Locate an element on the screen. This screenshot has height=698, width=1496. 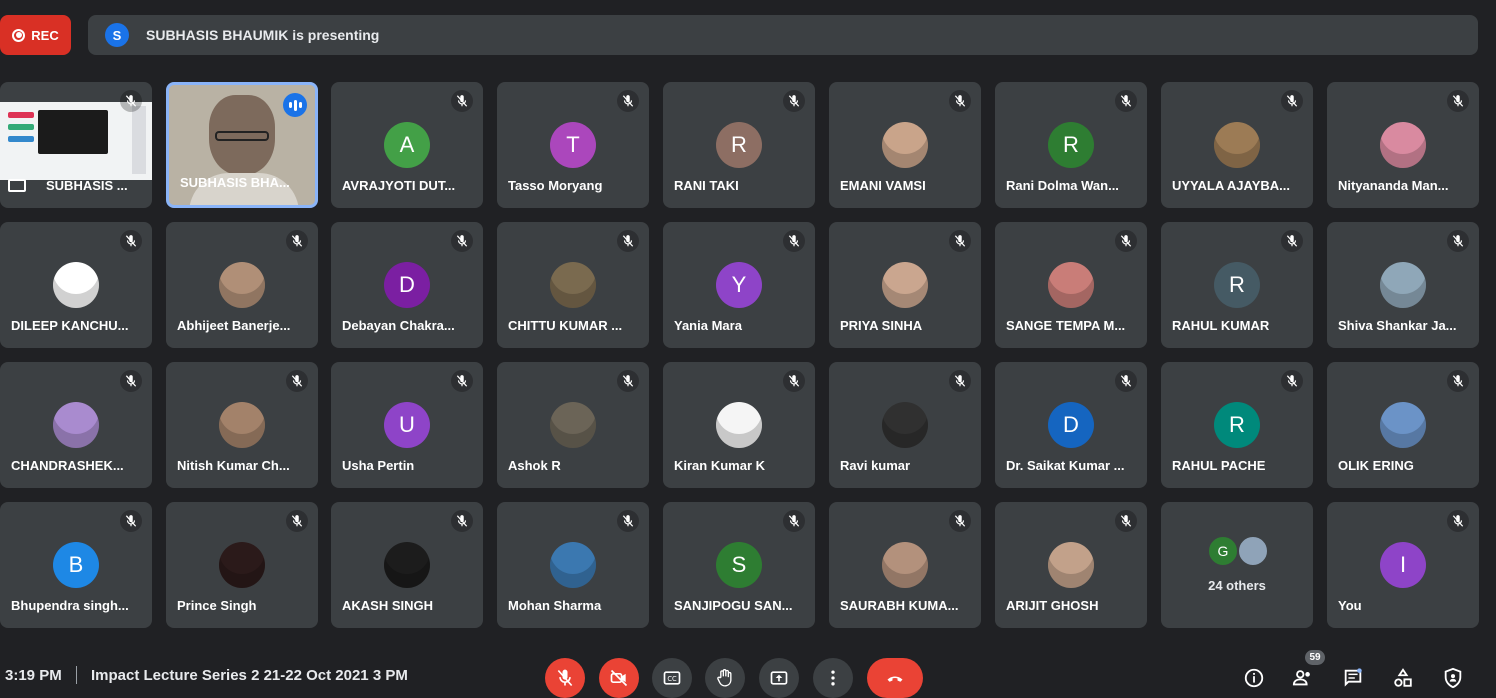
host-controls-button is located at coordinates (1453, 678).